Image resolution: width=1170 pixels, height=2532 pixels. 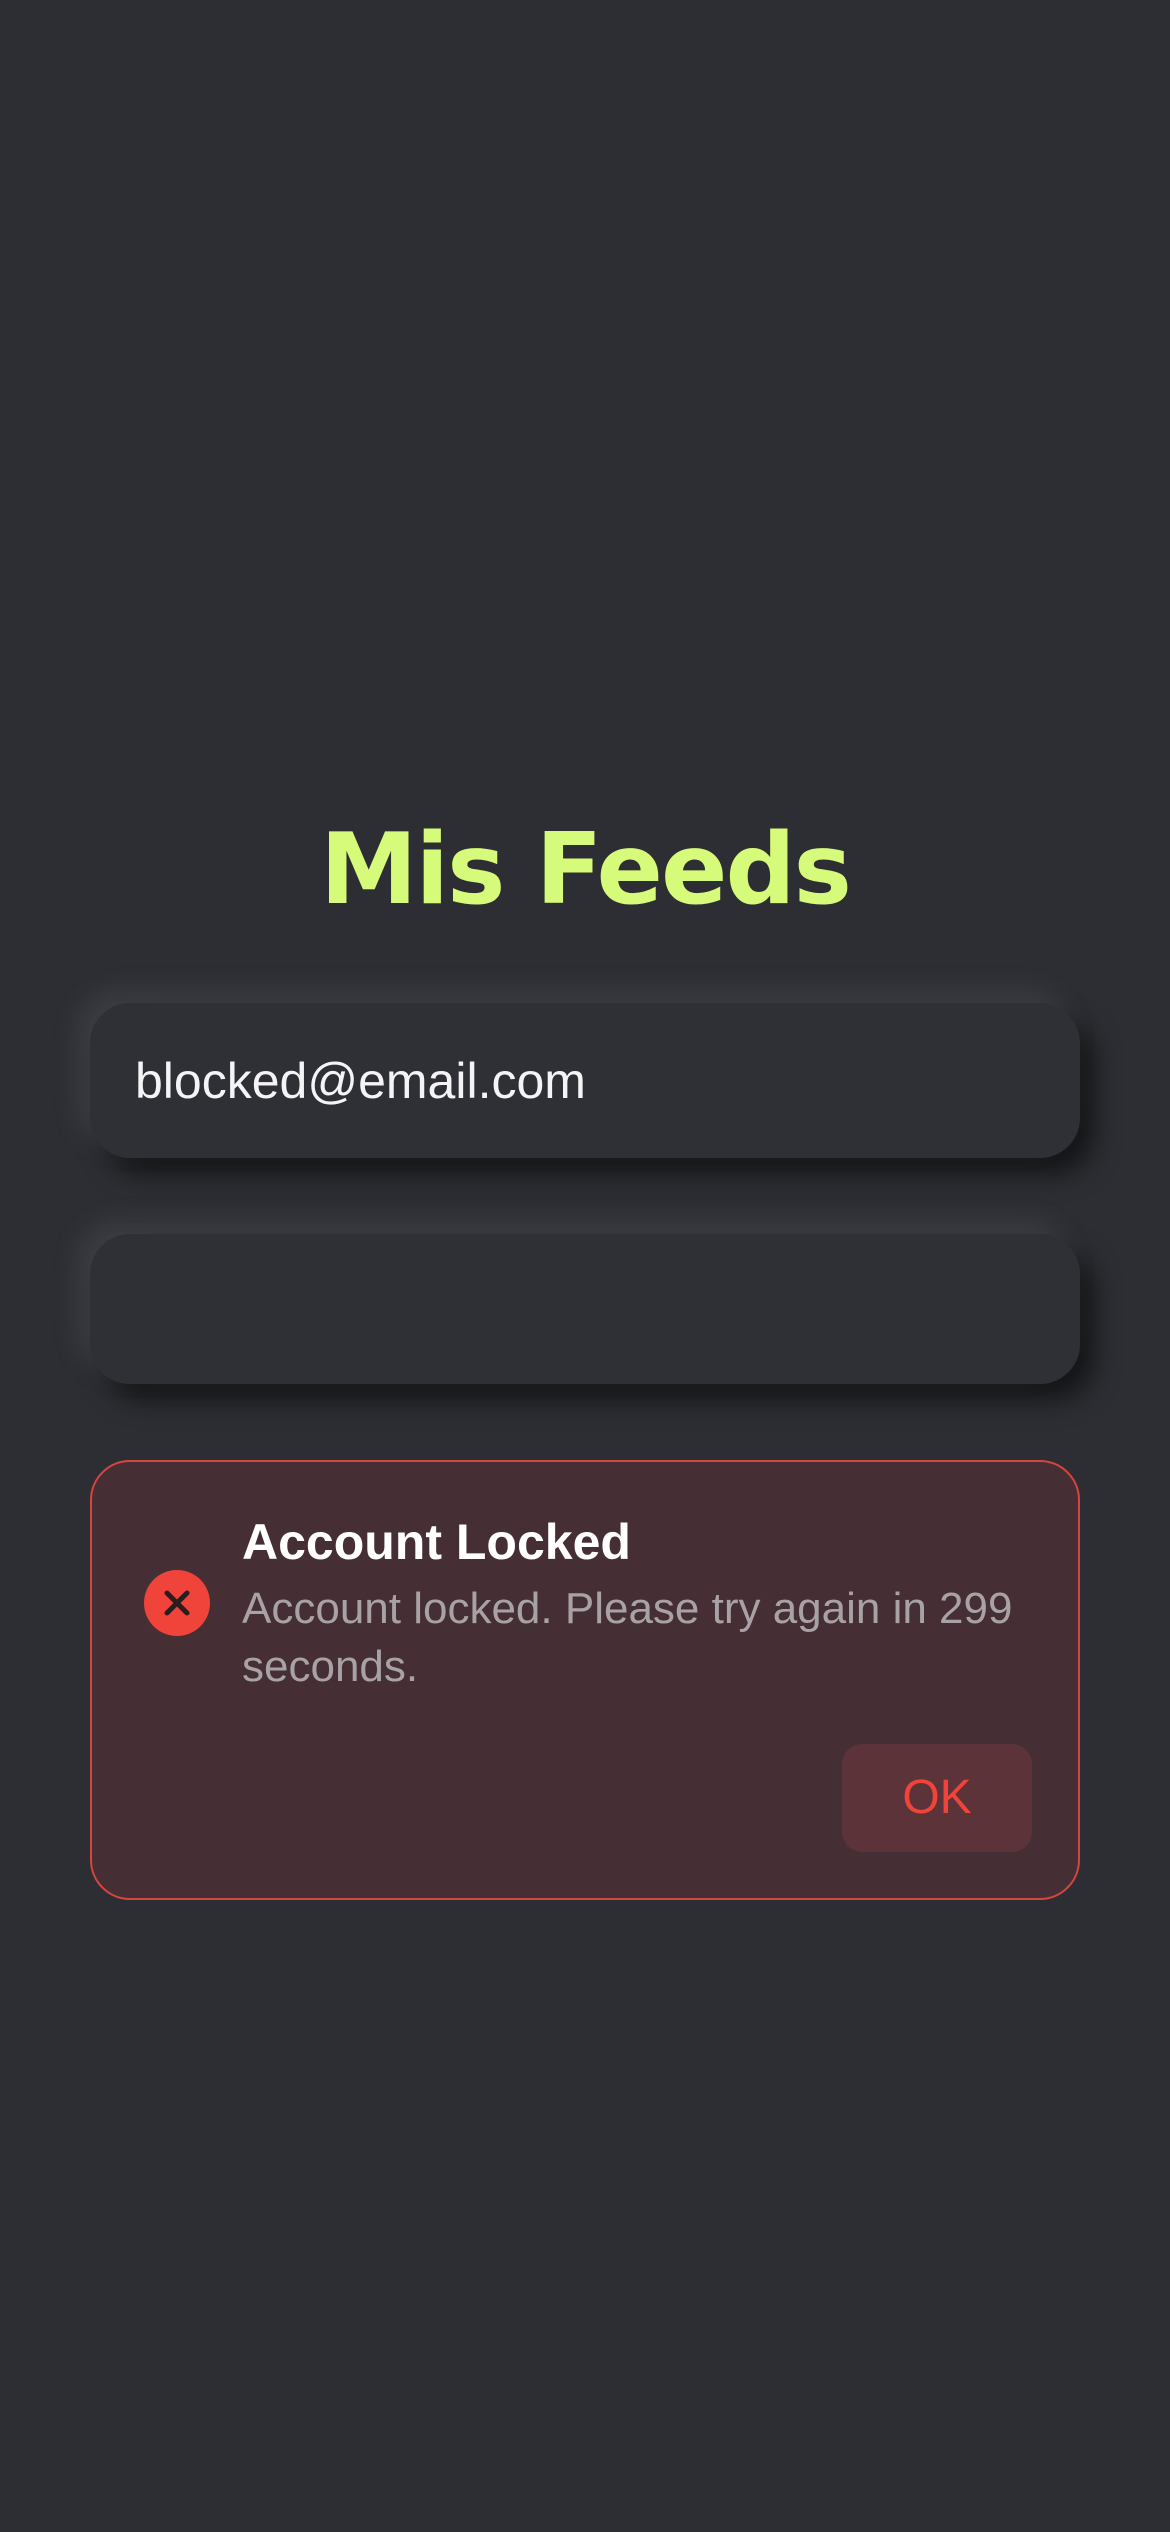 What do you see at coordinates (436, 1542) in the screenshot?
I see `alert-title: Account Locked` at bounding box center [436, 1542].